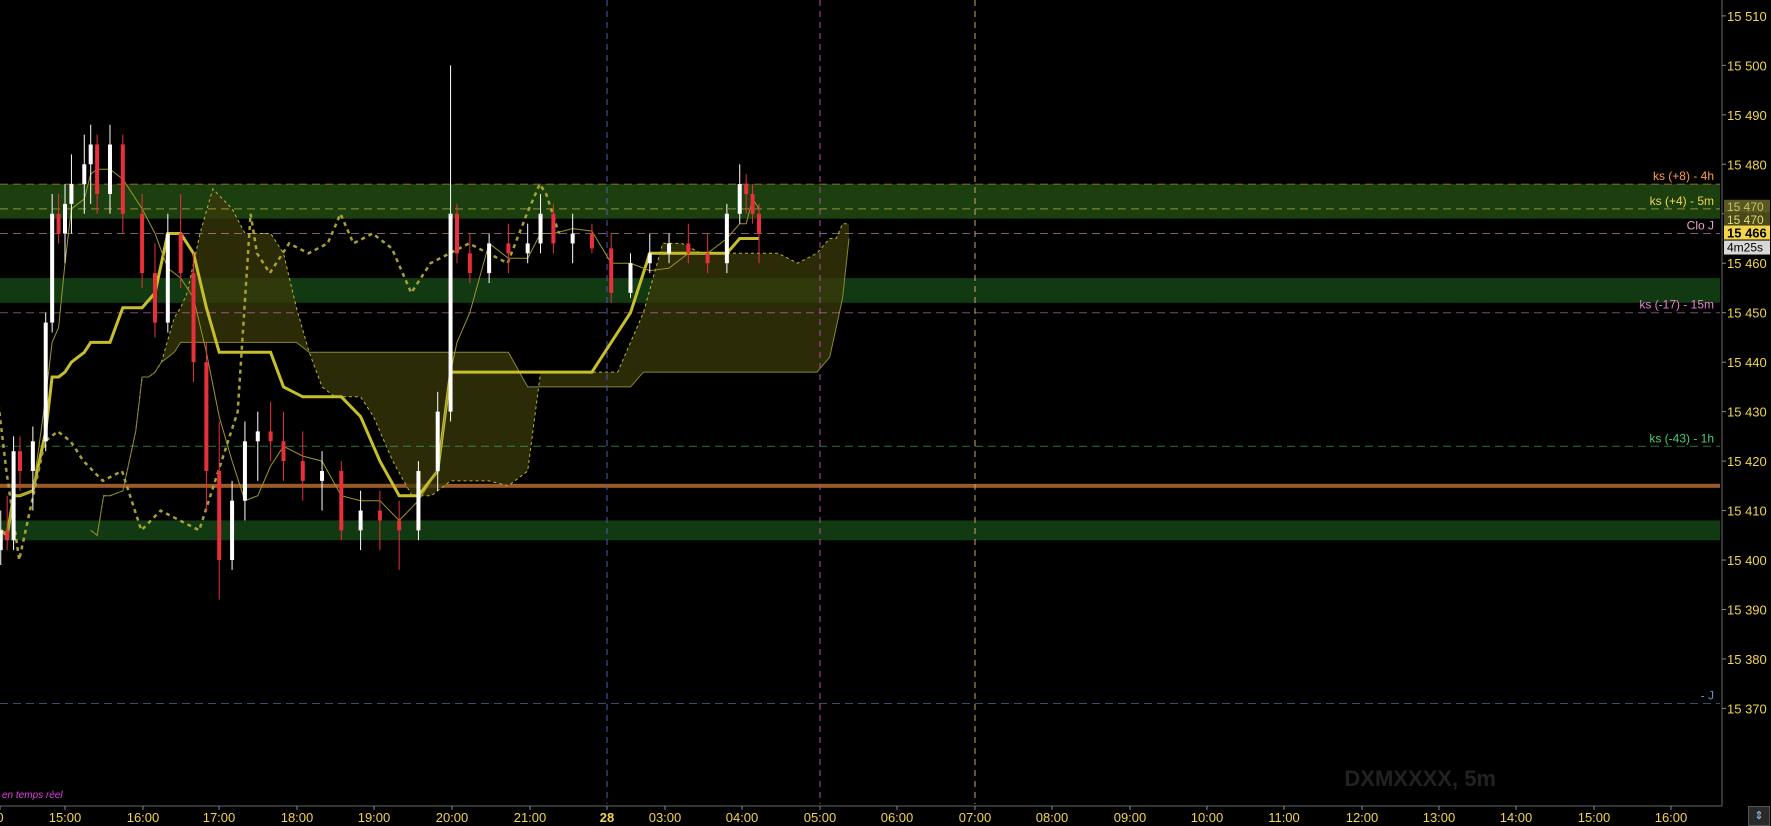 The width and height of the screenshot is (1771, 826). Describe the element at coordinates (2, 817) in the screenshot. I see `time-tick-label: 0` at that location.